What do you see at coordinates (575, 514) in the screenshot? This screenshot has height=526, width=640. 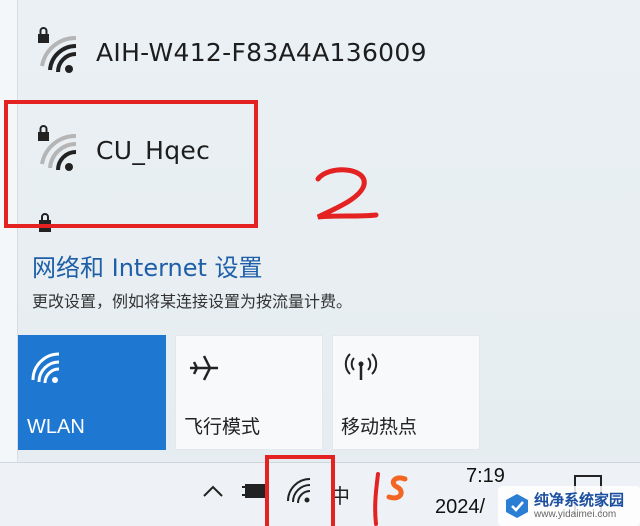 I see `watermark-url: www.yidaimei.com` at bounding box center [575, 514].